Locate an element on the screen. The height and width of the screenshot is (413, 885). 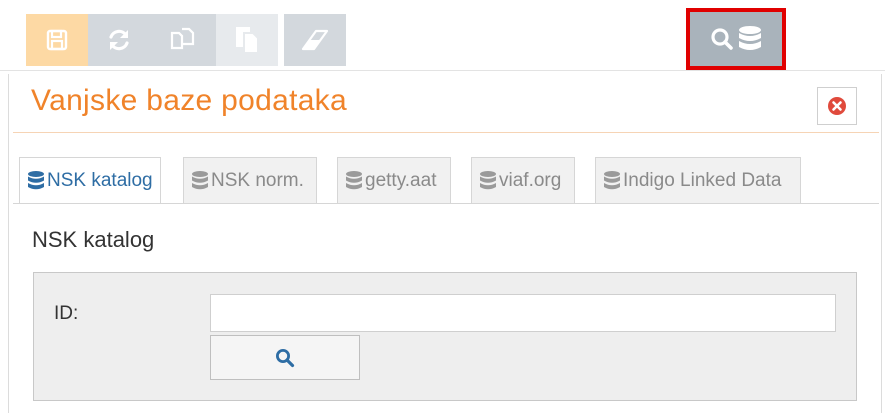
tab-getty-aat: getty.aat is located at coordinates (394, 180).